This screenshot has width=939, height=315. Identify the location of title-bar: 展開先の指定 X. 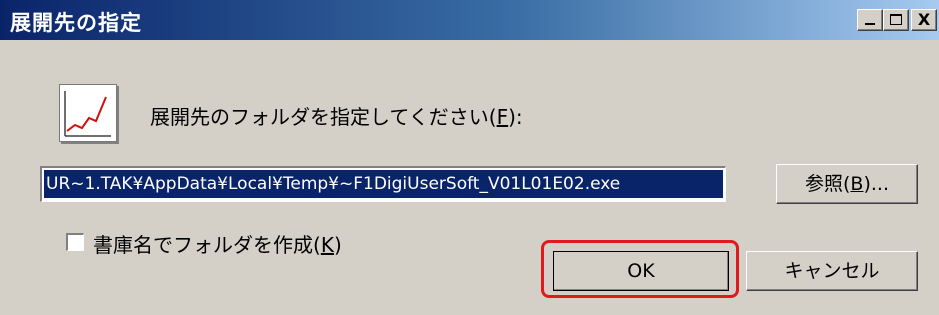
(469, 20).